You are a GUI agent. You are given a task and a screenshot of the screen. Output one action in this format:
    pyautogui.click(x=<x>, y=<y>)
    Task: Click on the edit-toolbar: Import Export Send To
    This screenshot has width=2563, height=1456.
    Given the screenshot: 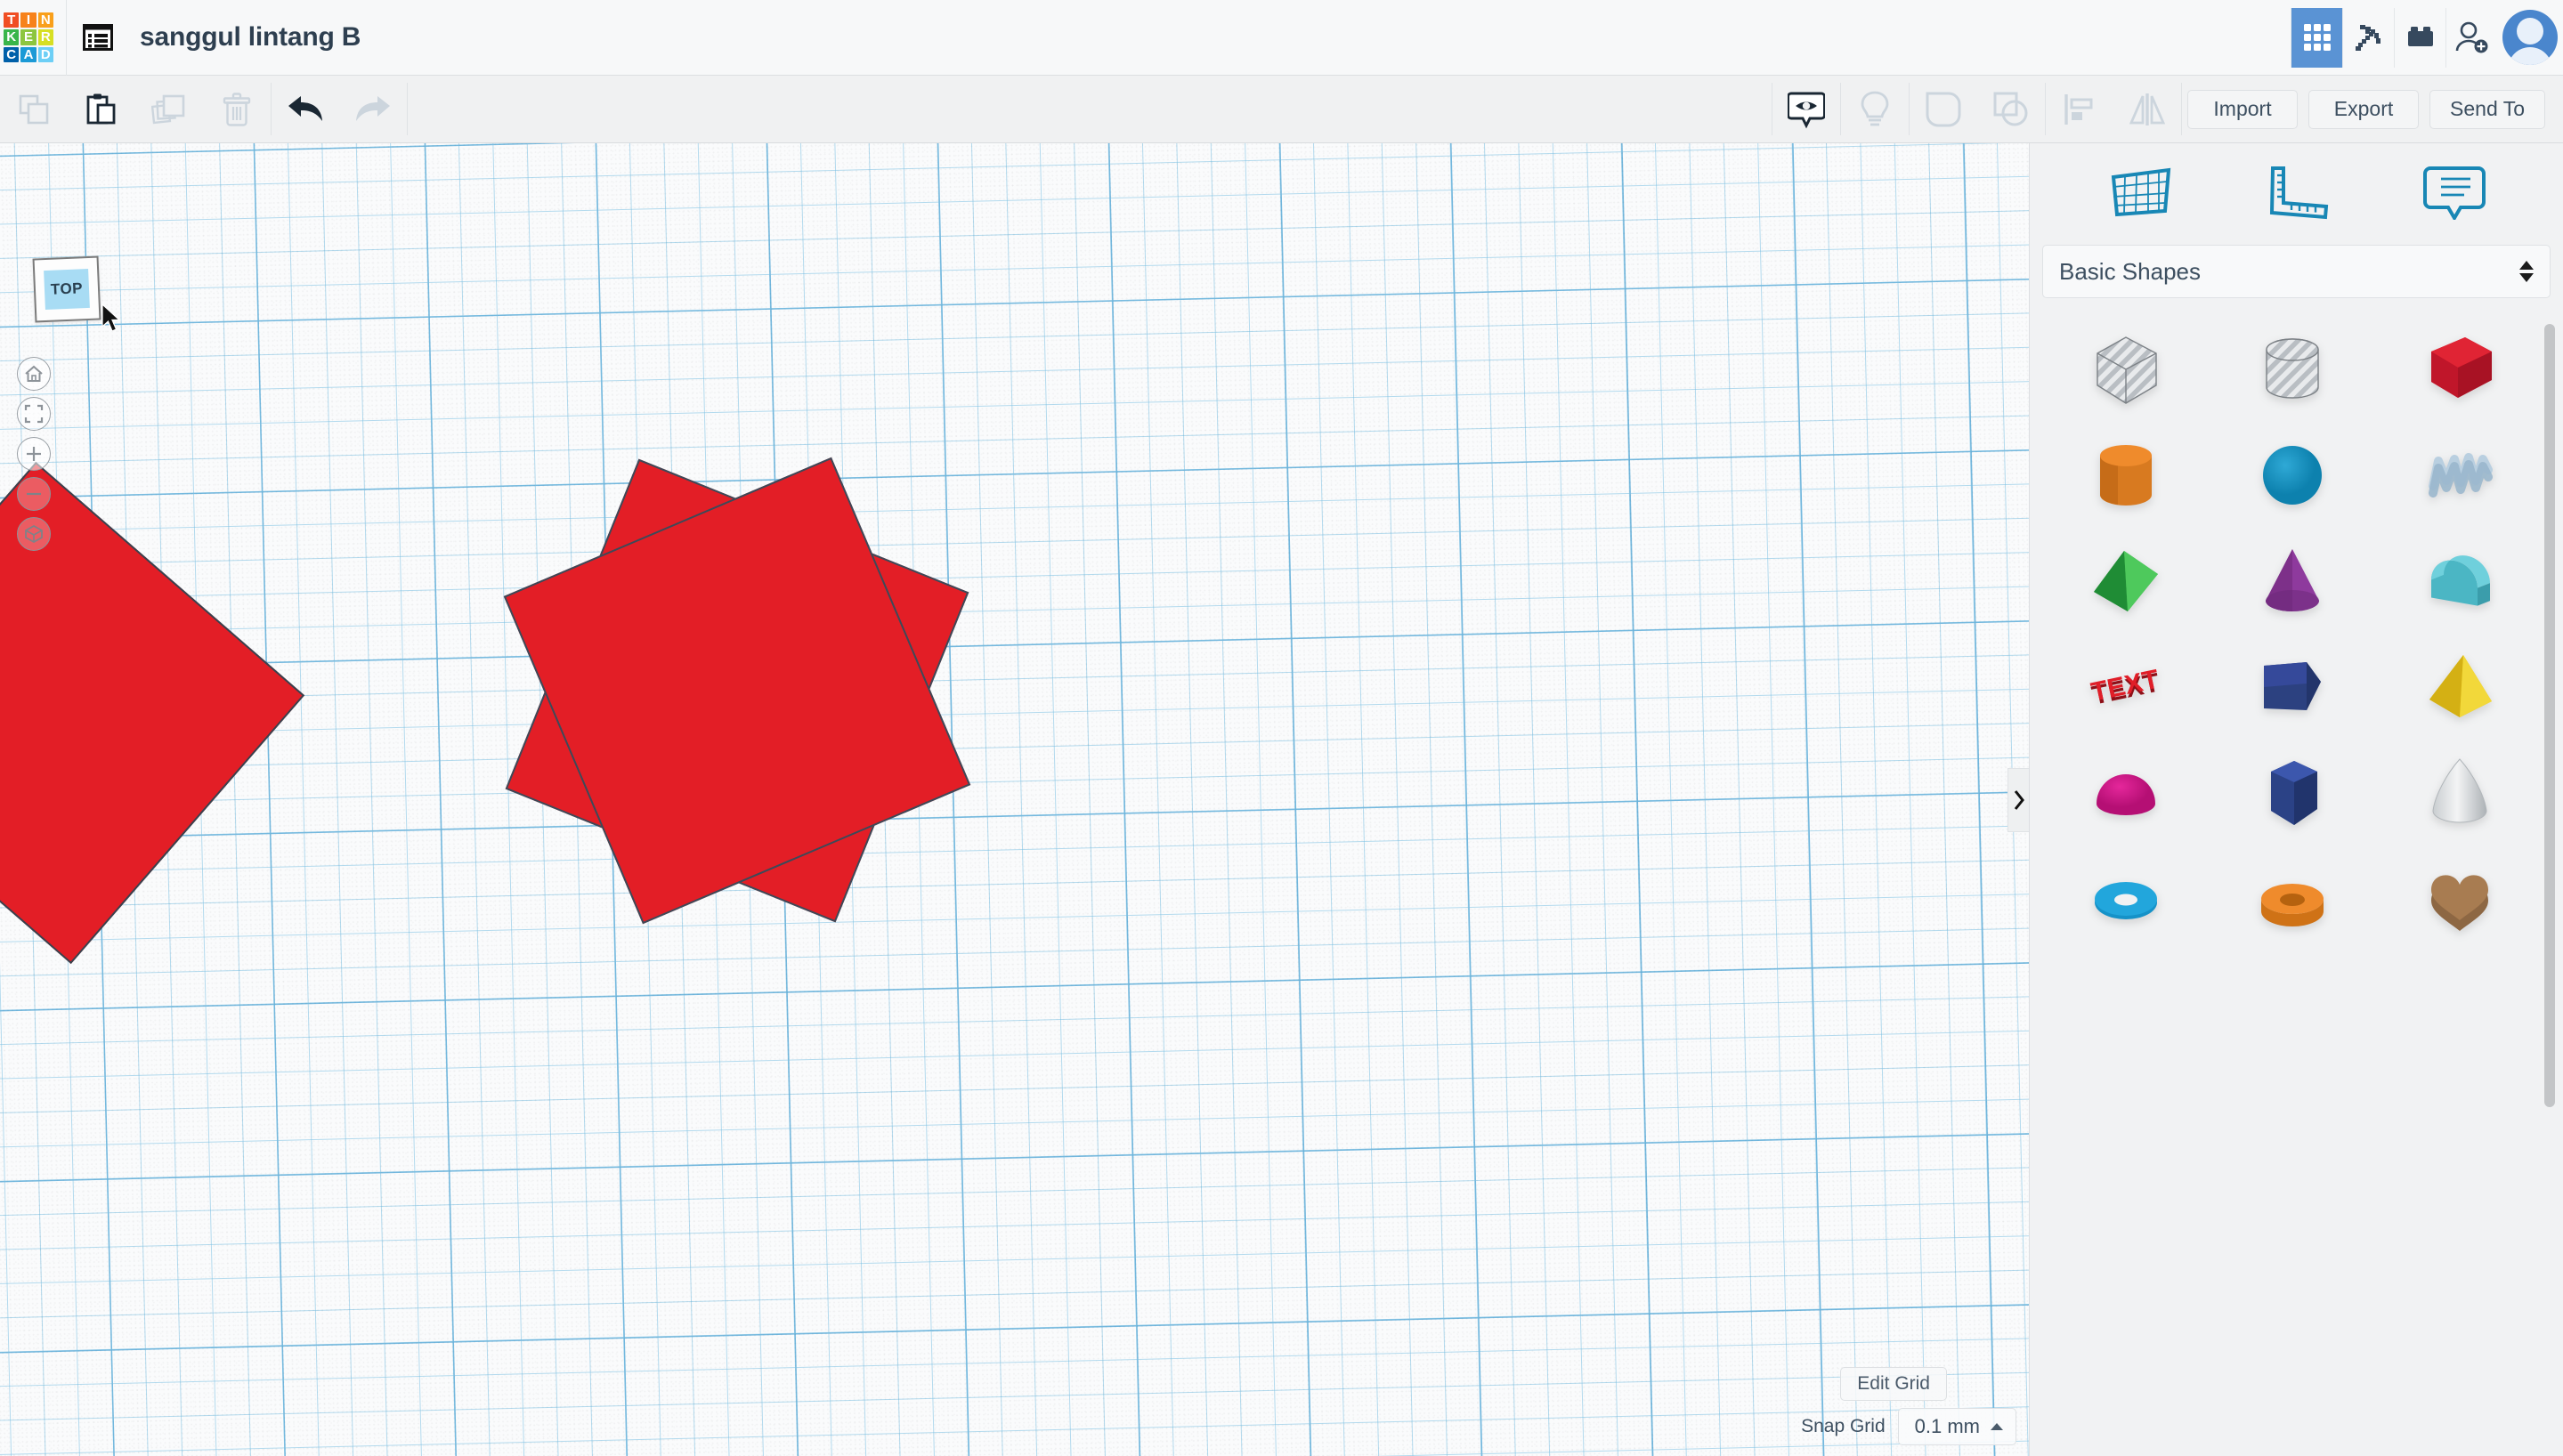 What is the action you would take?
    pyautogui.click(x=1281, y=109)
    